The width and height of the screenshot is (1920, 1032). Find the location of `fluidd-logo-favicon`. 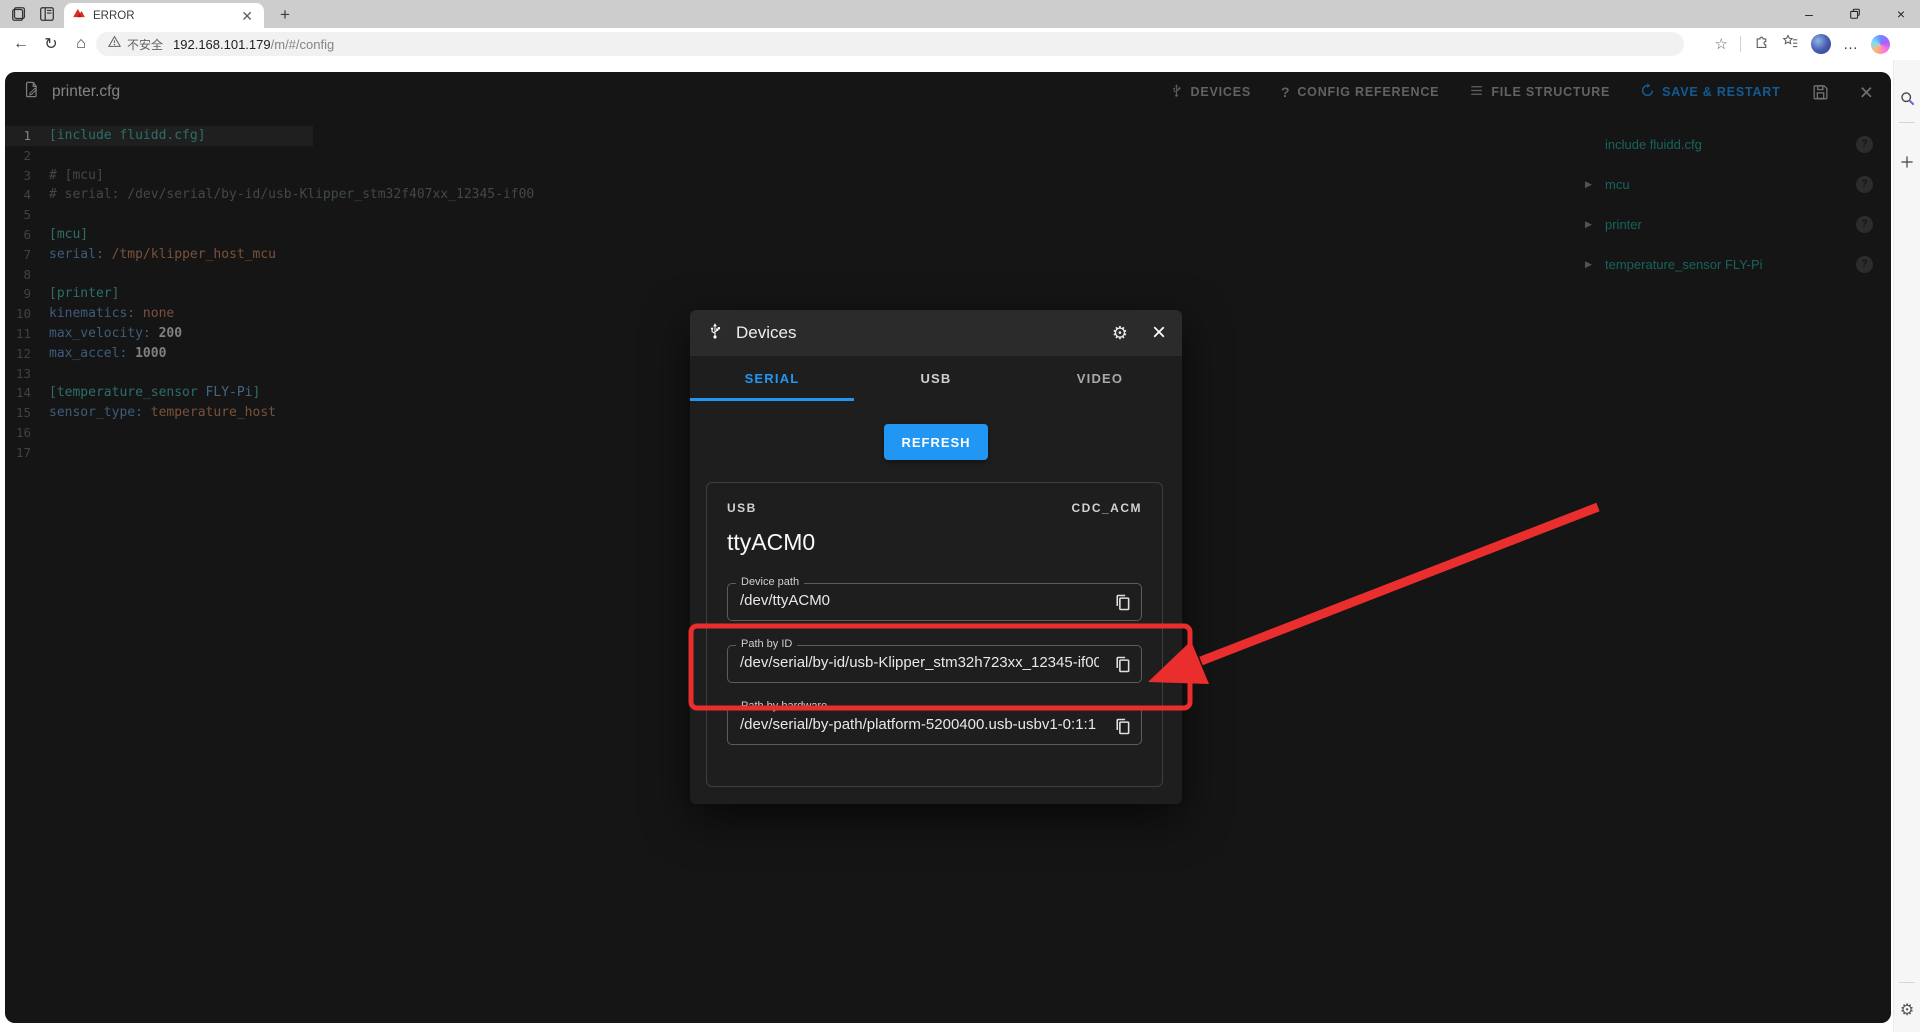

fluidd-logo-favicon is located at coordinates (79, 15).